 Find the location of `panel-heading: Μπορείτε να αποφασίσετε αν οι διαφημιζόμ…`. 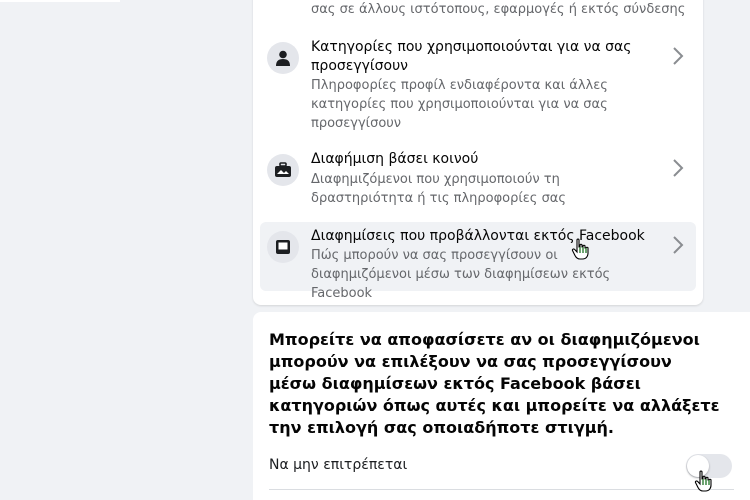

panel-heading: Μπορείτε να αποφασίσετε αν οι διαφημιζόμ… is located at coordinates (494, 383).